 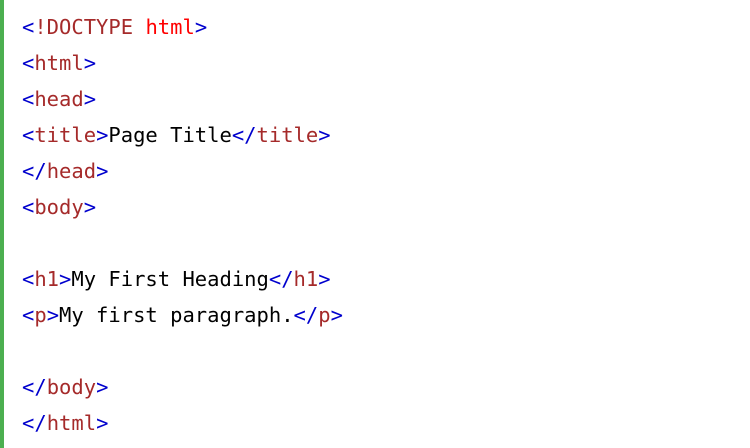 What do you see at coordinates (386, 63) in the screenshot?
I see `code-line: <html>` at bounding box center [386, 63].